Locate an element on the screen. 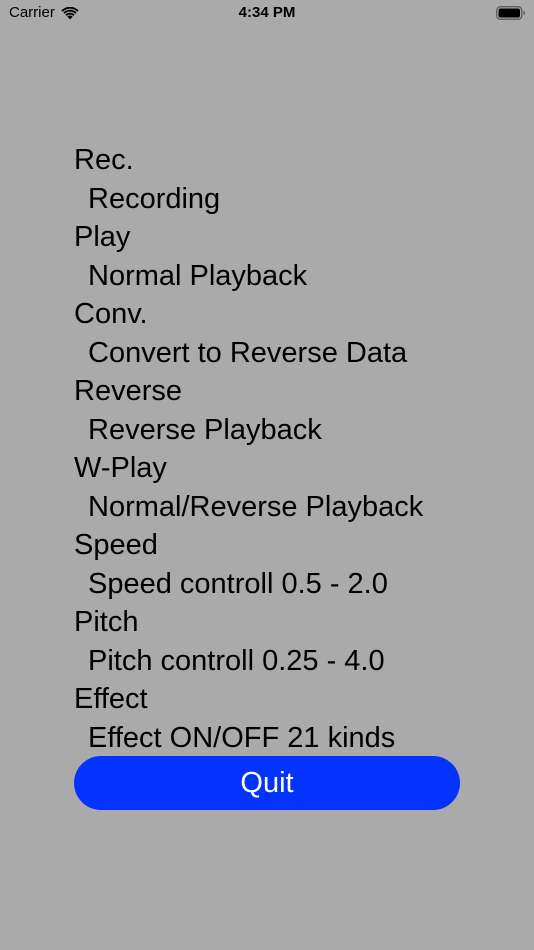  help-description: Recording is located at coordinates (154, 198).